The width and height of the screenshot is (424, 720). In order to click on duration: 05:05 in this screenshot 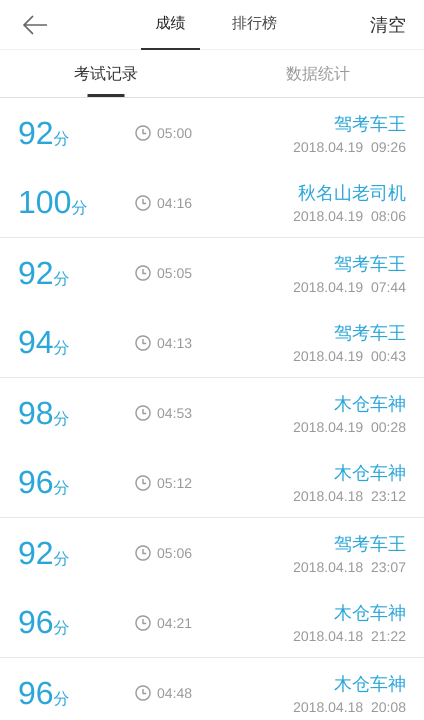, I will do `click(174, 273)`.